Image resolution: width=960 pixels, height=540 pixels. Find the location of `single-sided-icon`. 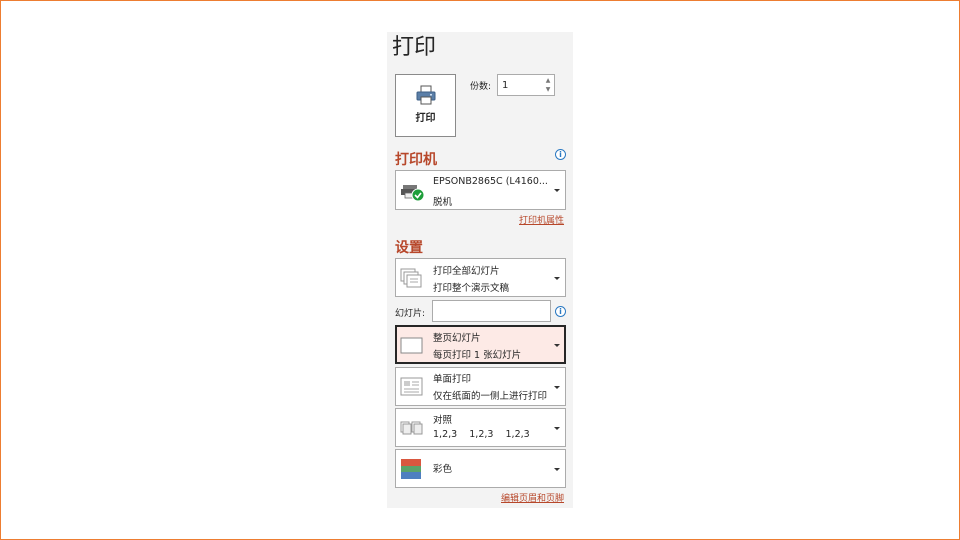

single-sided-icon is located at coordinates (412, 389).